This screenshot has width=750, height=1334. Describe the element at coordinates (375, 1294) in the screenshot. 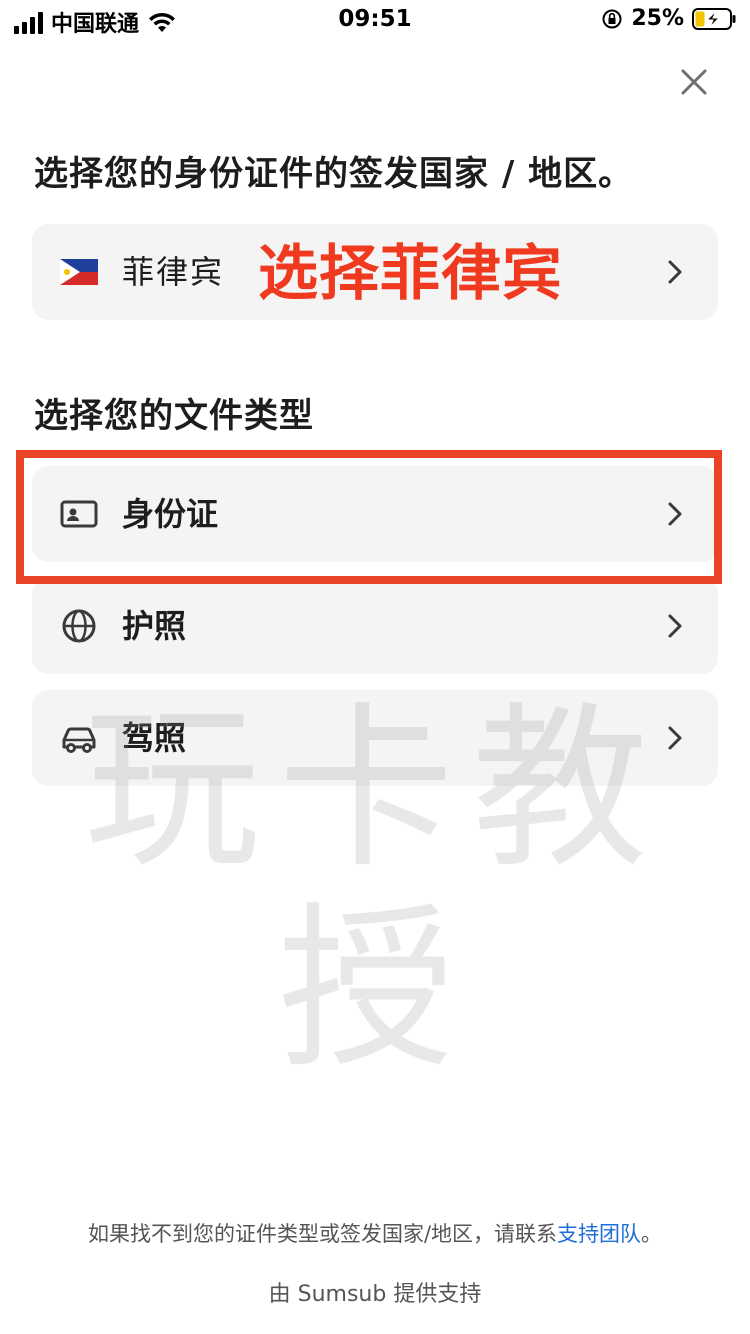

I see `powered-by: 由 Sumsub 提供支持` at that location.